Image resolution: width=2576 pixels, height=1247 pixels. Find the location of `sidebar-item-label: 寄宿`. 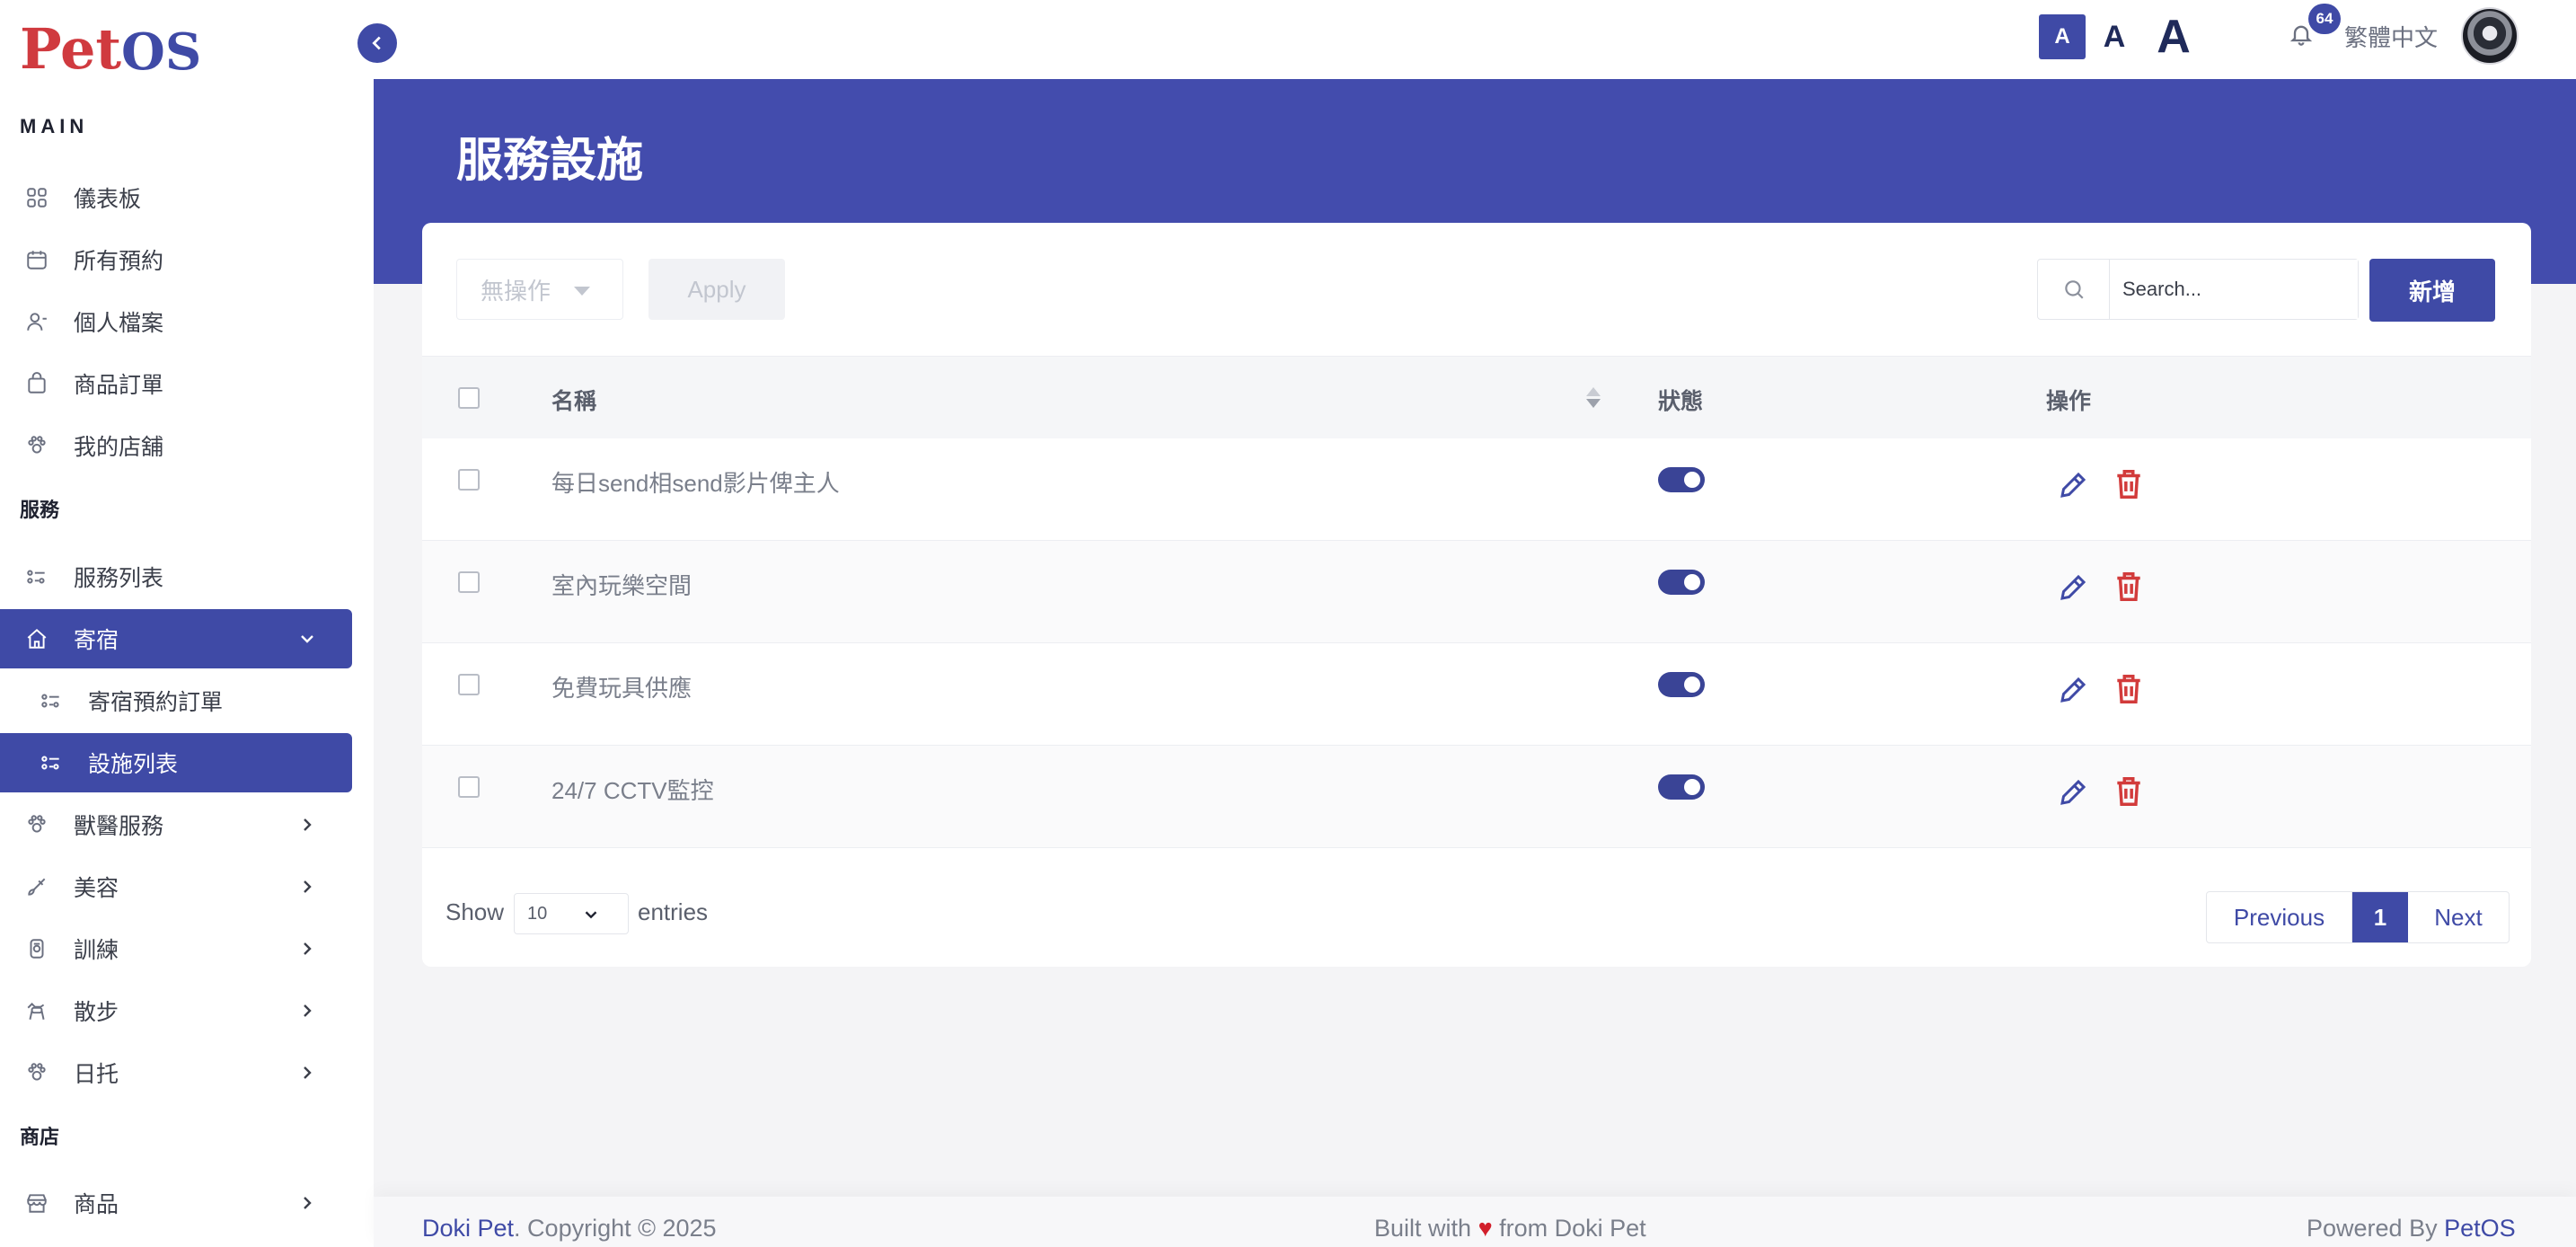

sidebar-item-label: 寄宿 is located at coordinates (96, 640).